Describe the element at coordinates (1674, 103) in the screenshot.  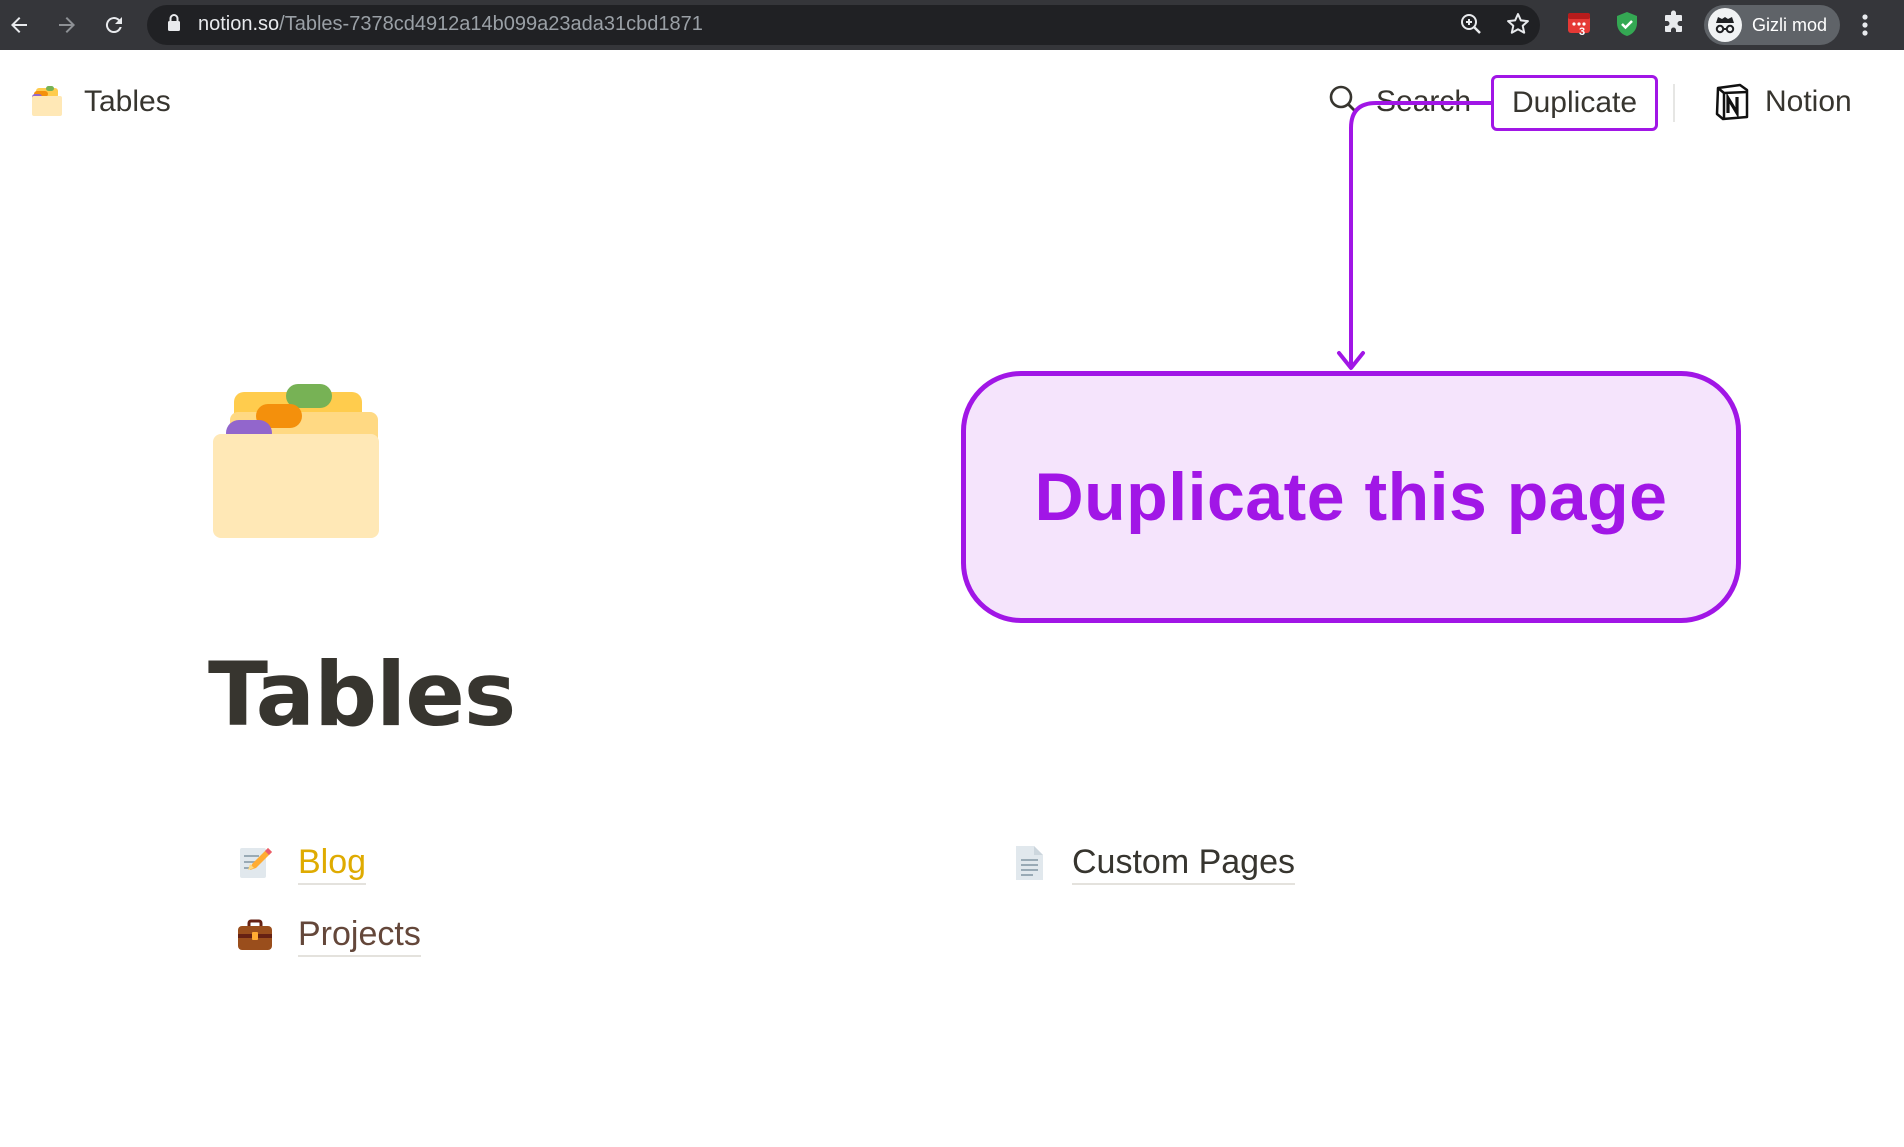
I see `topbar-divider` at that location.